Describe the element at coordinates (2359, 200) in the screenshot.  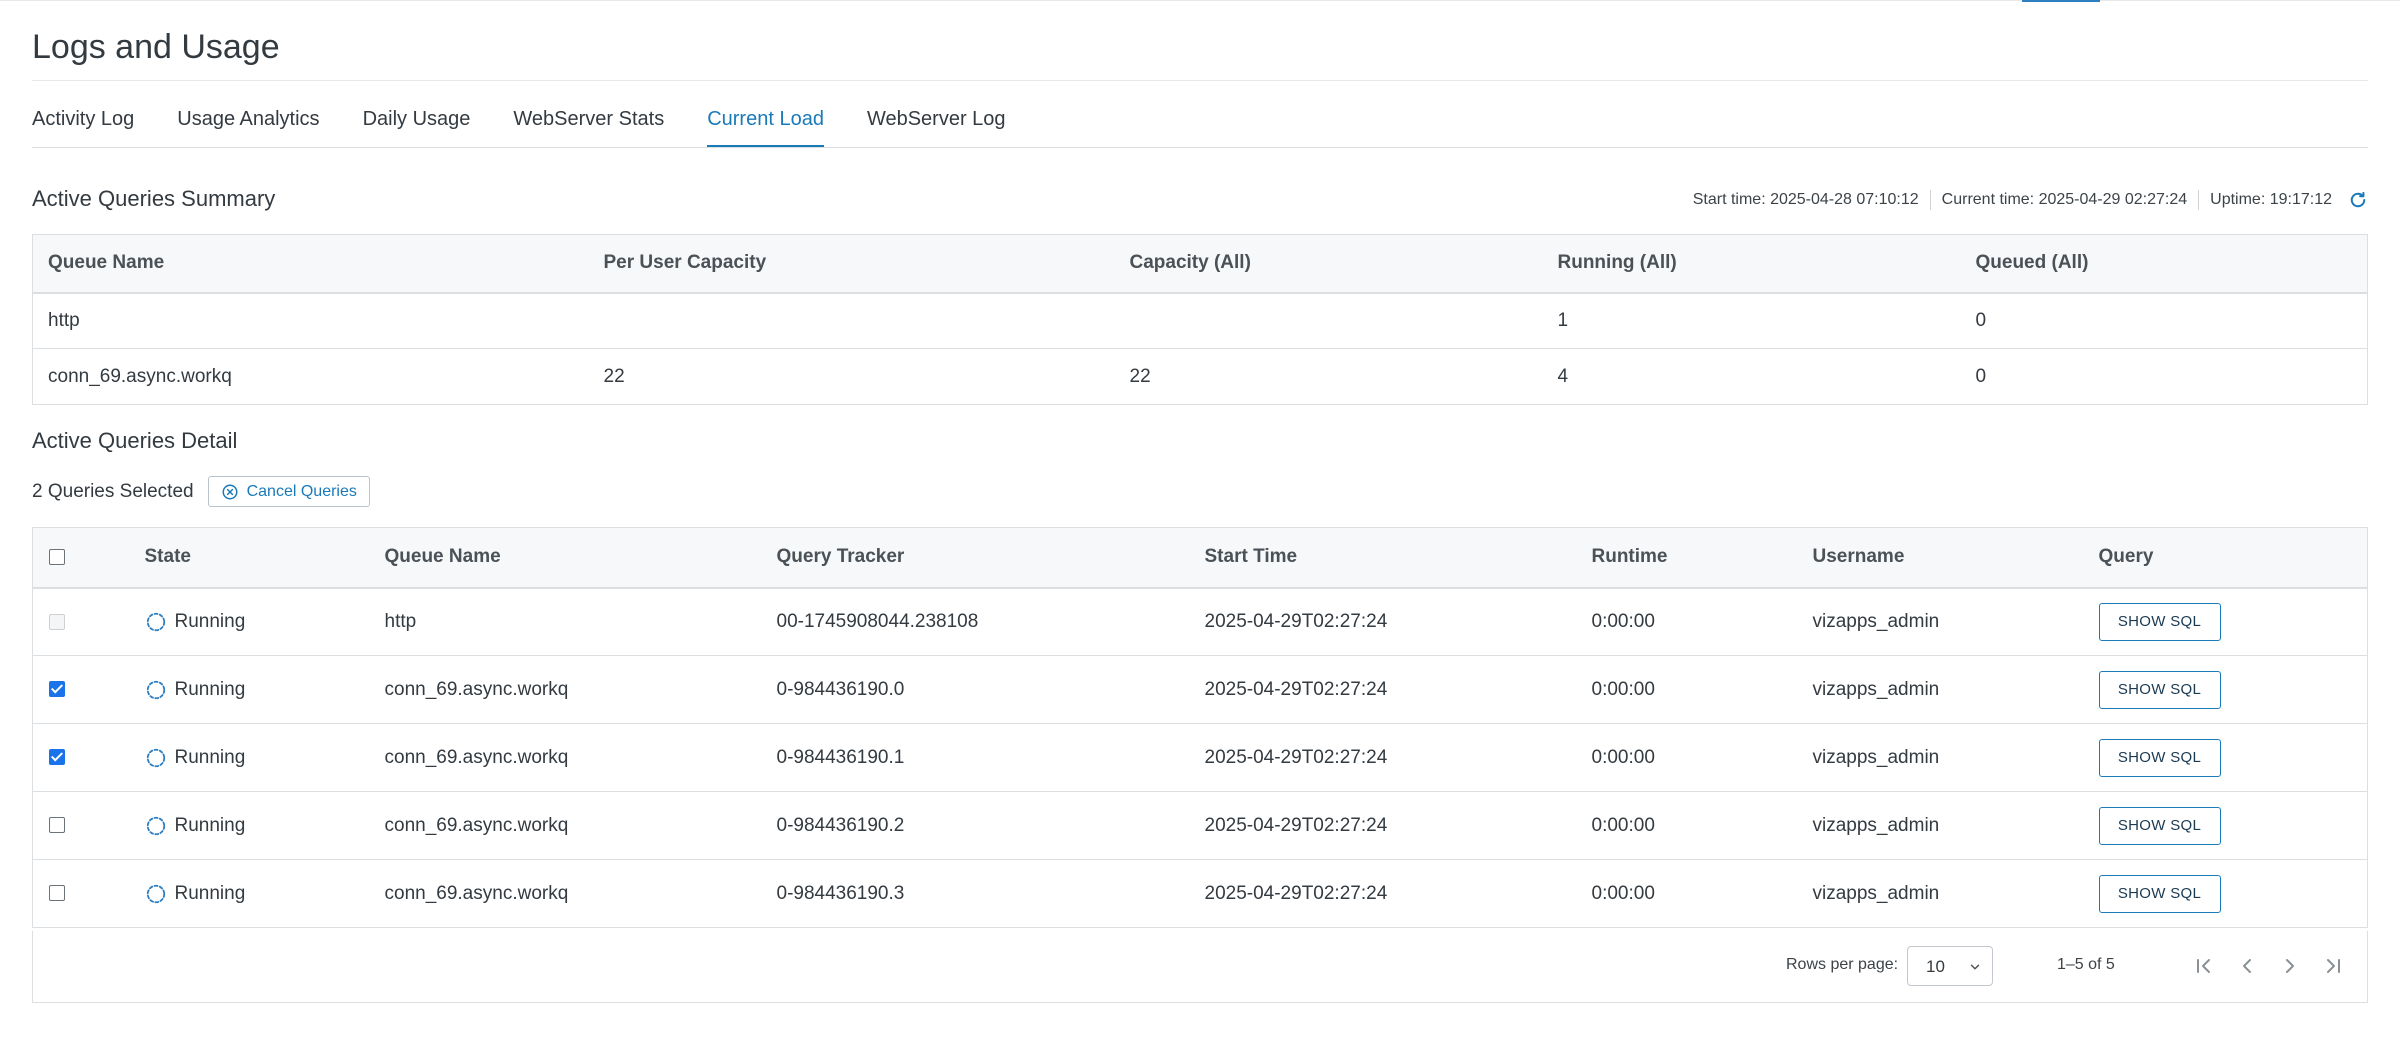
I see `refresh-icon` at that location.